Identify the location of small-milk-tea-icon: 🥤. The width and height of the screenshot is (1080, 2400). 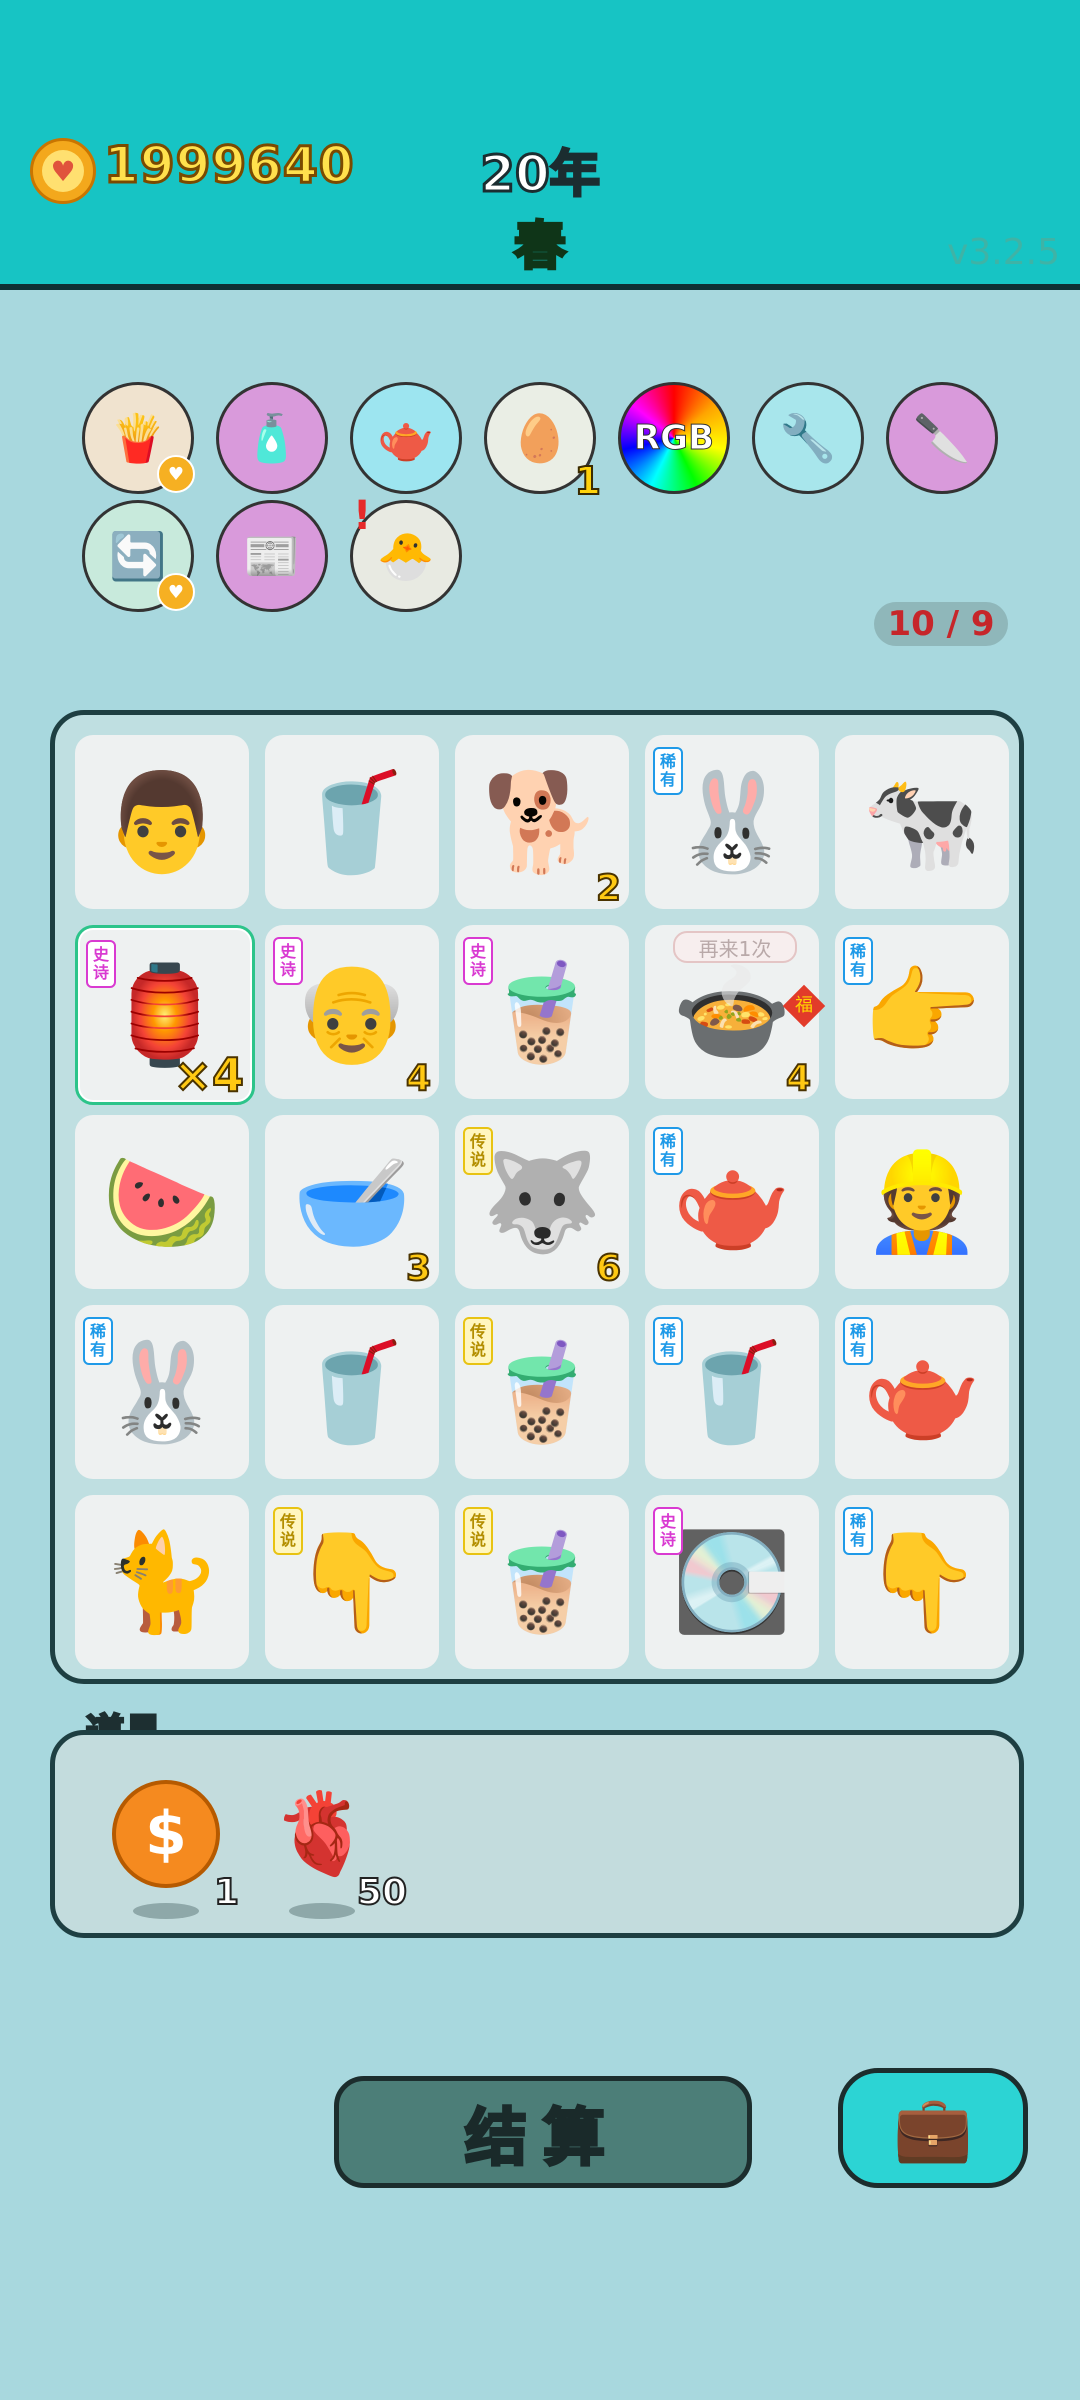
(352, 1391).